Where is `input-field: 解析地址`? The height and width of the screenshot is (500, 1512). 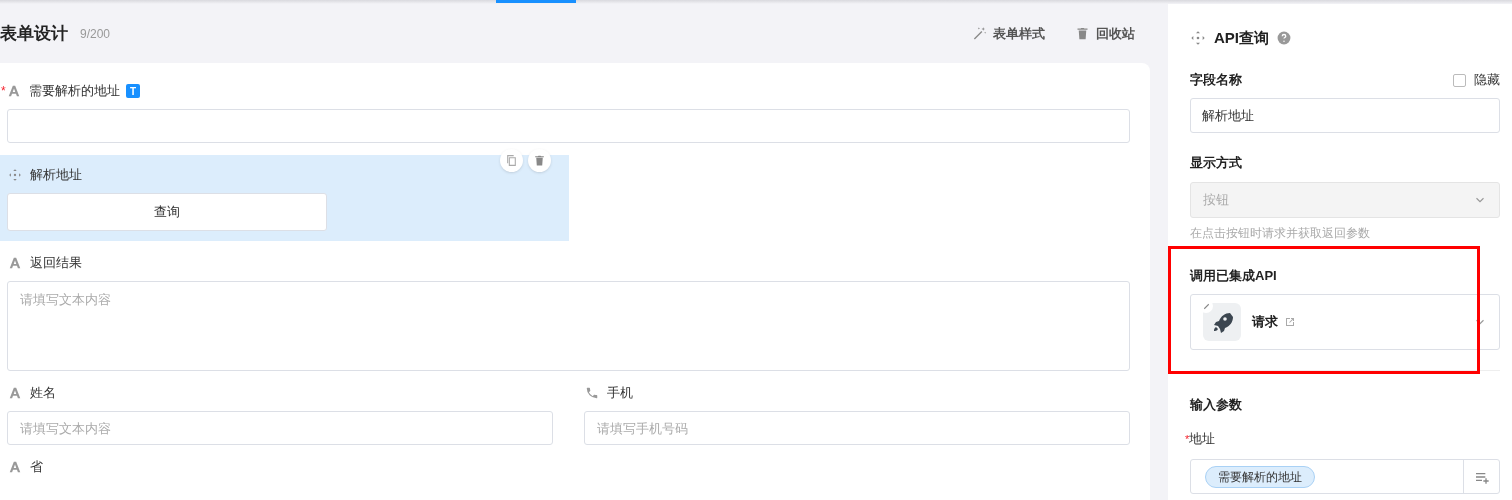 input-field: 解析地址 is located at coordinates (1345, 115).